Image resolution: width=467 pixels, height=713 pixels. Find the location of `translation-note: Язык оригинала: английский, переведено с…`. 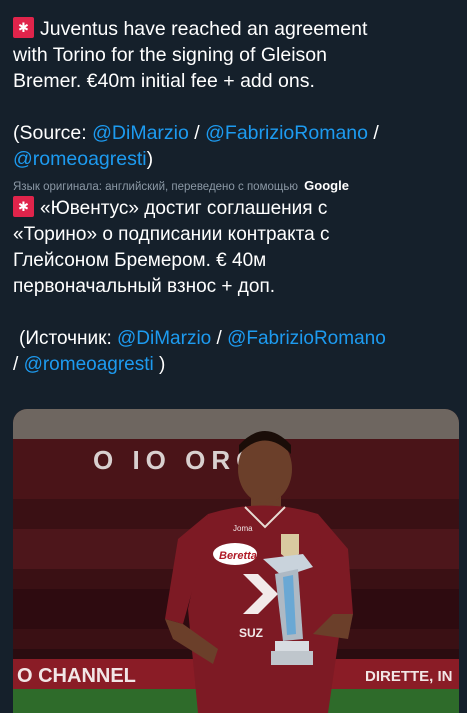

translation-note: Язык оригинала: английский, переведено с… is located at coordinates (181, 185).